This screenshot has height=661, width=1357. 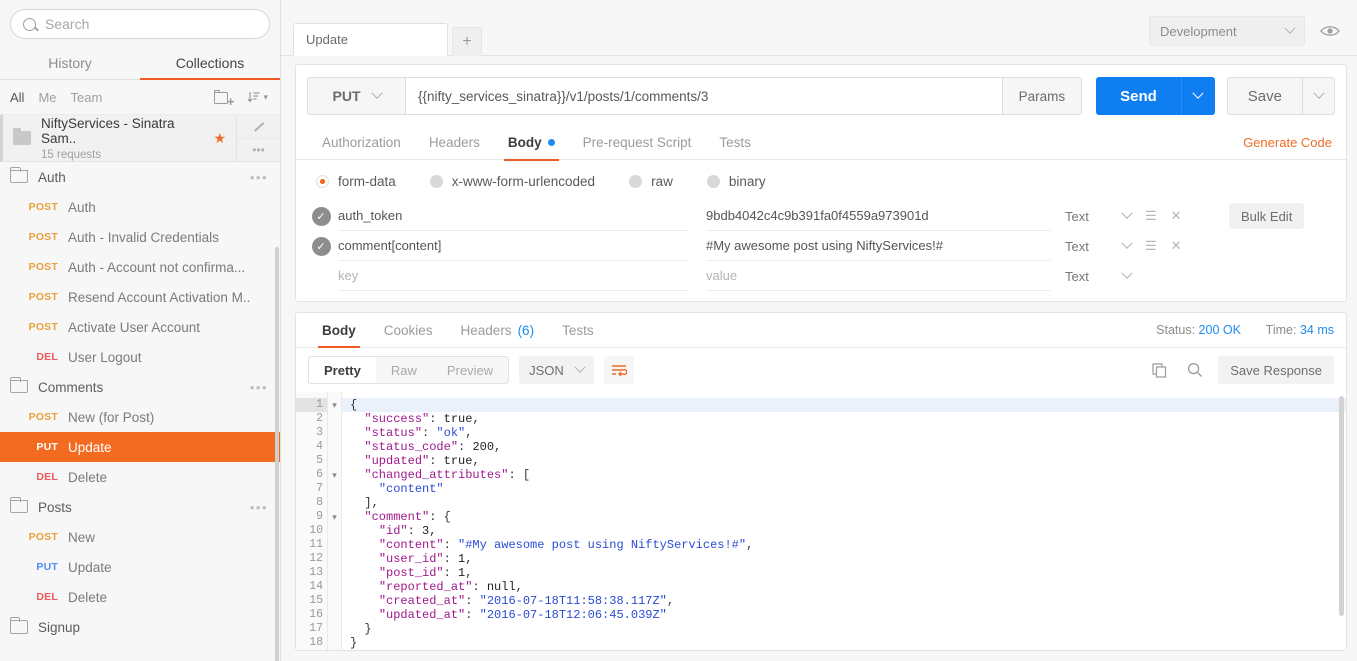 I want to click on sidebar-request-new-for-post: POST New (for Post), so click(x=140, y=417).